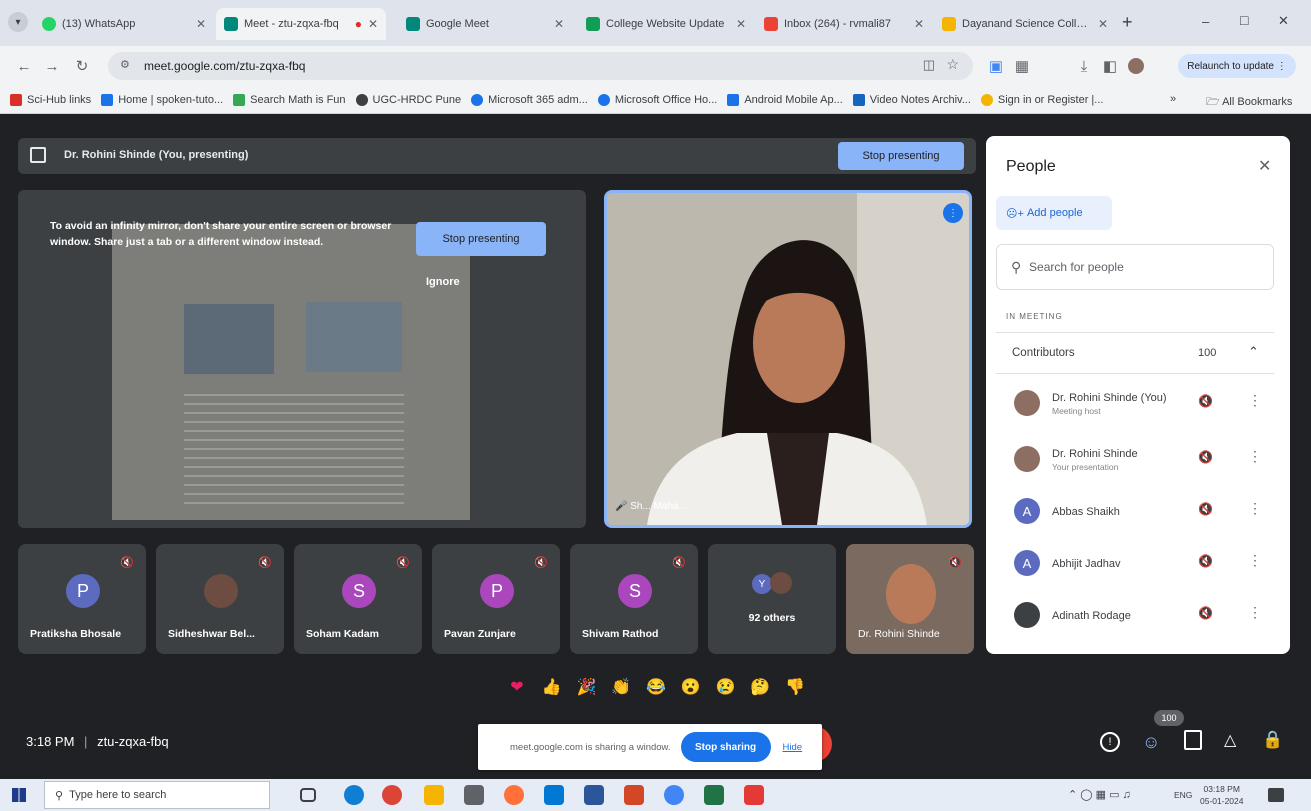 This screenshot has height=811, width=1311. Describe the element at coordinates (125, 64) in the screenshot. I see `site-info-icon: ⚙` at that location.